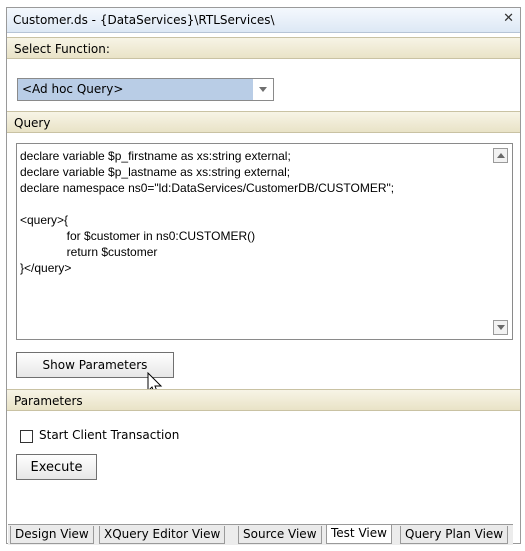 Image resolution: width=525 pixels, height=551 pixels. I want to click on query-label: Query, so click(32, 123).